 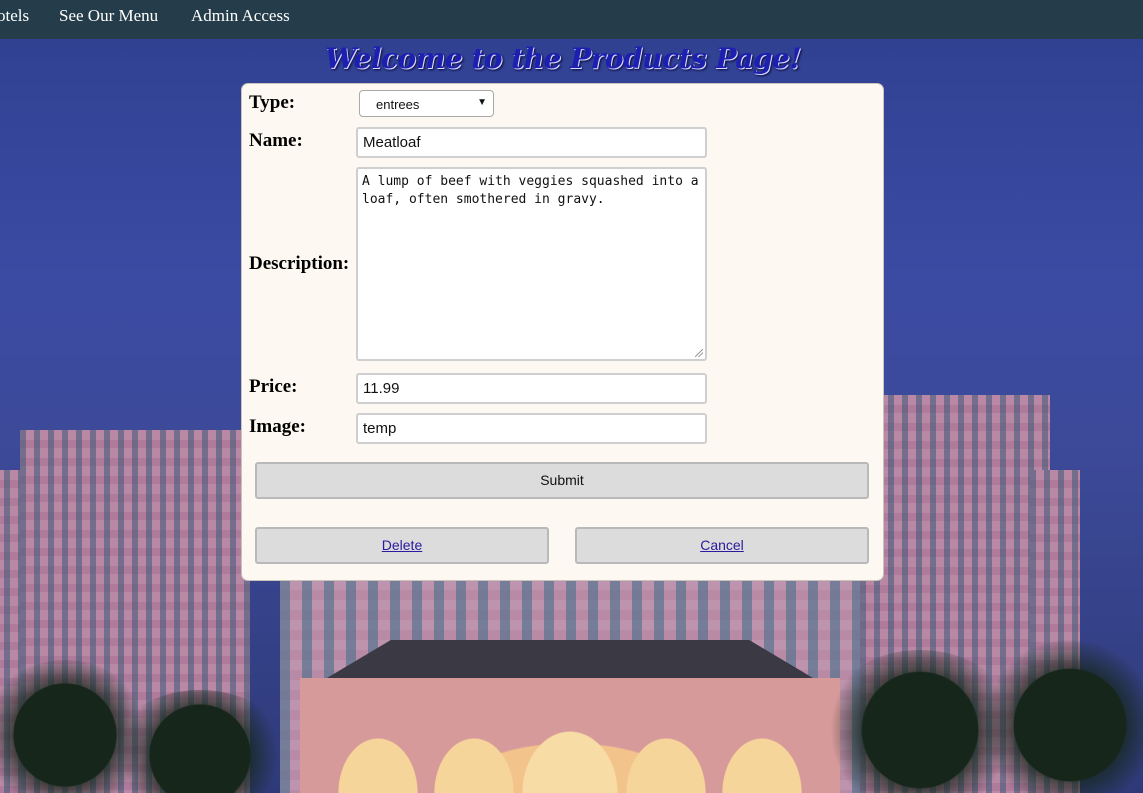 What do you see at coordinates (276, 140) in the screenshot?
I see `name-label: Name:` at bounding box center [276, 140].